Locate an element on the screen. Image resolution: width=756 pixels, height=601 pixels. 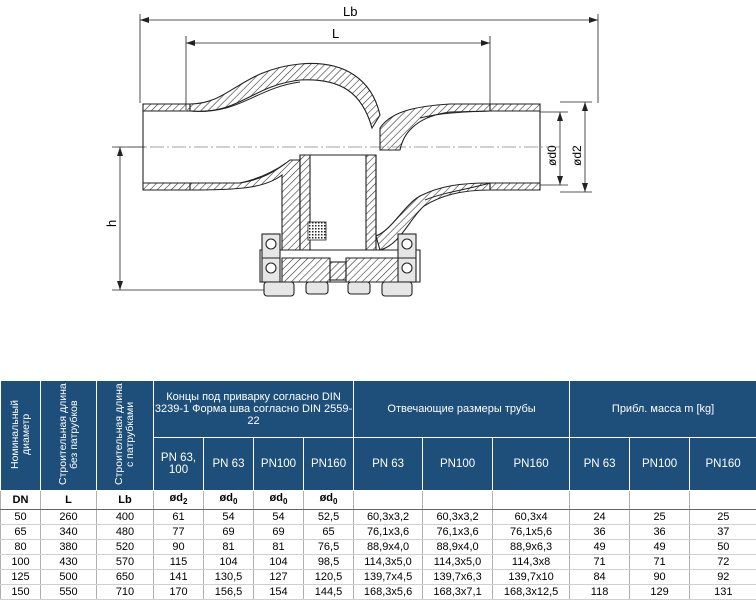
sub-mass-2: PN160 is located at coordinates (722, 464).